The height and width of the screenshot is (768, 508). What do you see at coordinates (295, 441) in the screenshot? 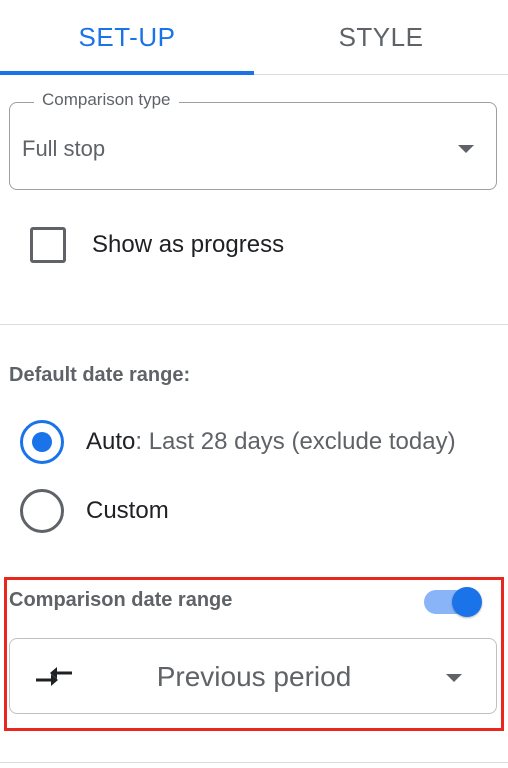
I see `auto-range-description: : Last 28 days (exclude today)` at bounding box center [295, 441].